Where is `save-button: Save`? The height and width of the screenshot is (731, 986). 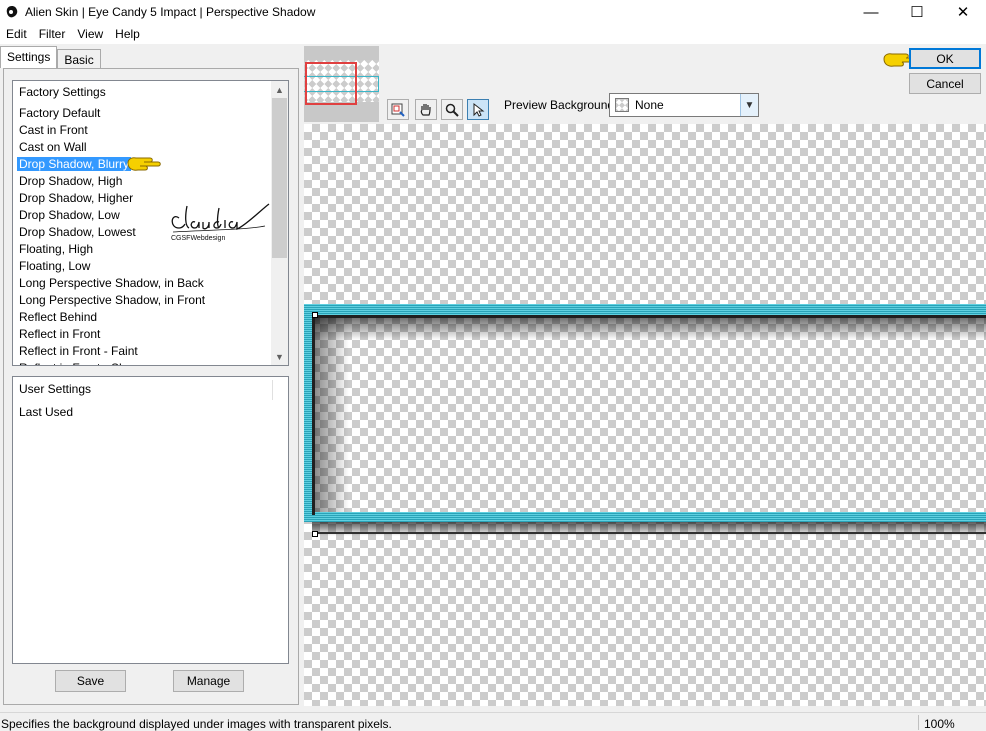
save-button: Save is located at coordinates (90, 681).